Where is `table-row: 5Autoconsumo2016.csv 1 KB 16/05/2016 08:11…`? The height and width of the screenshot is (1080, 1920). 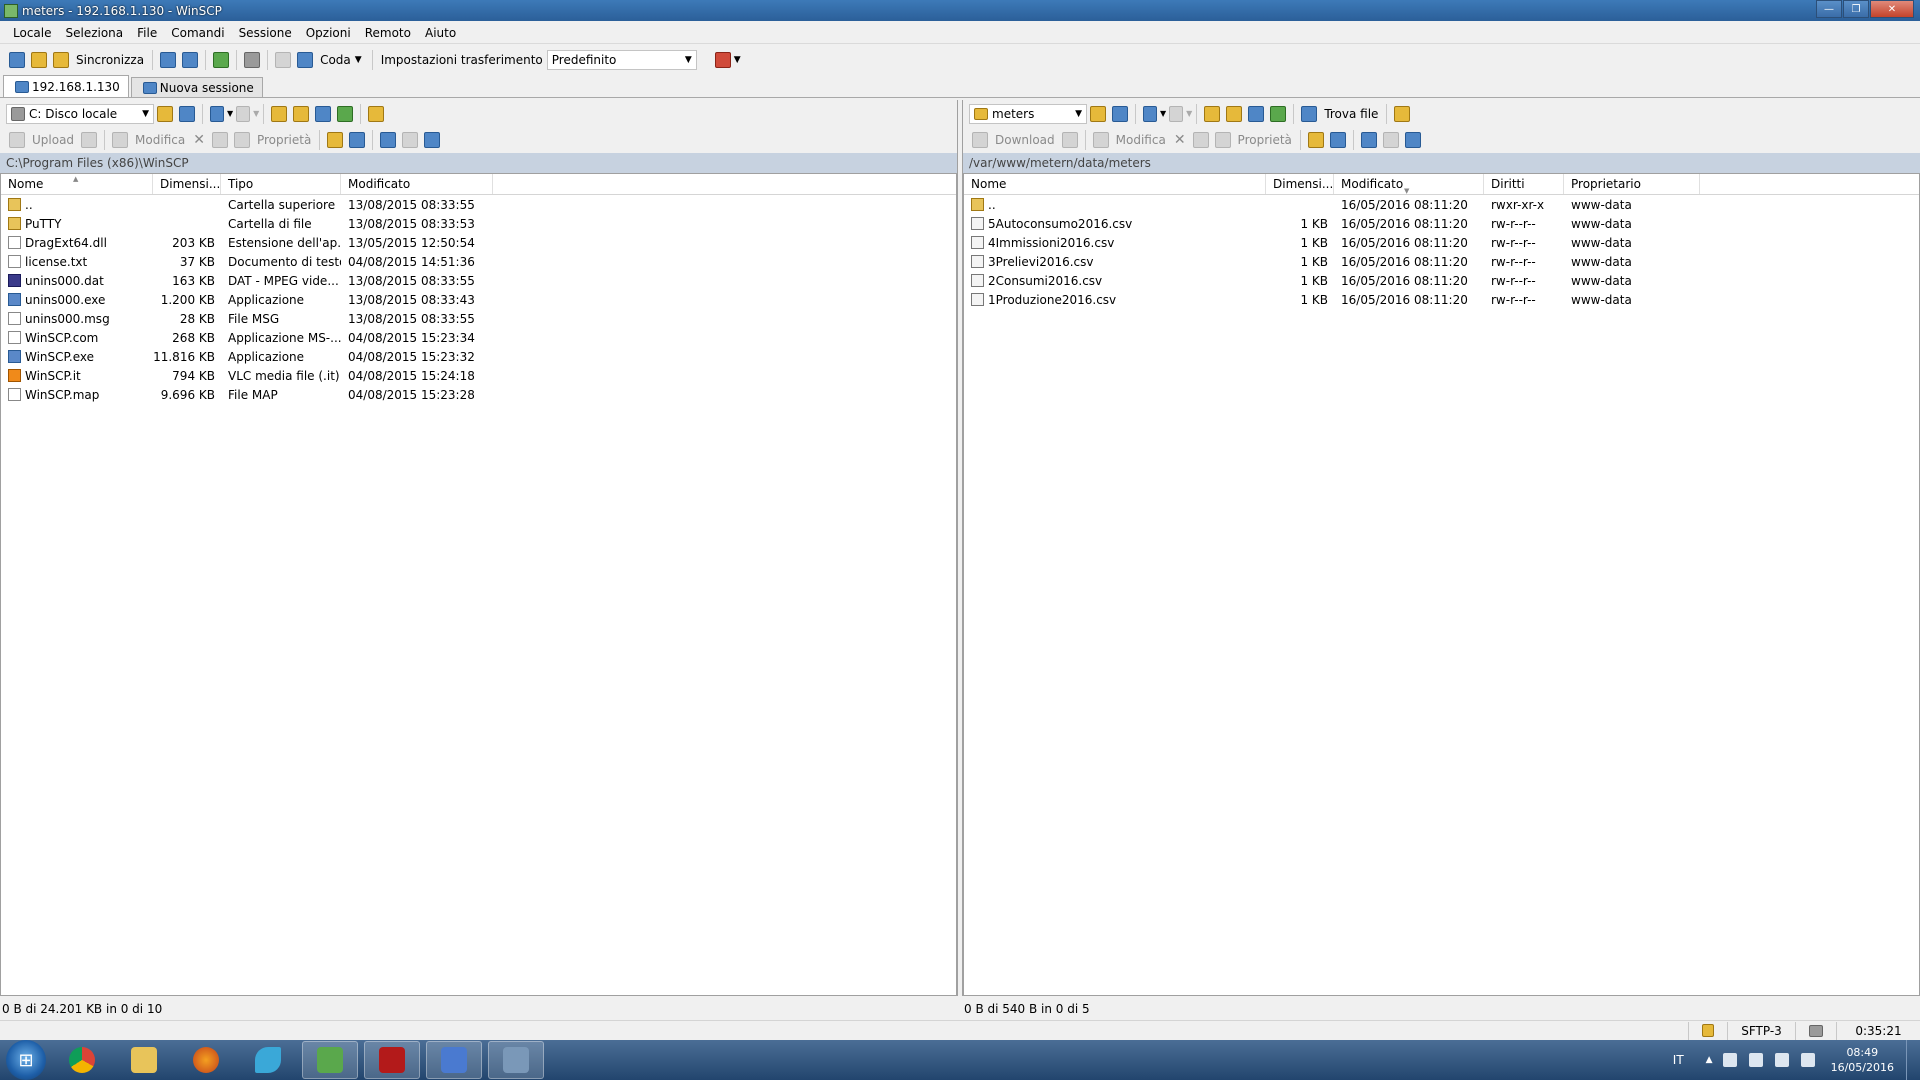
table-row: 5Autoconsumo2016.csv 1 KB 16/05/2016 08:11… is located at coordinates (1441, 223).